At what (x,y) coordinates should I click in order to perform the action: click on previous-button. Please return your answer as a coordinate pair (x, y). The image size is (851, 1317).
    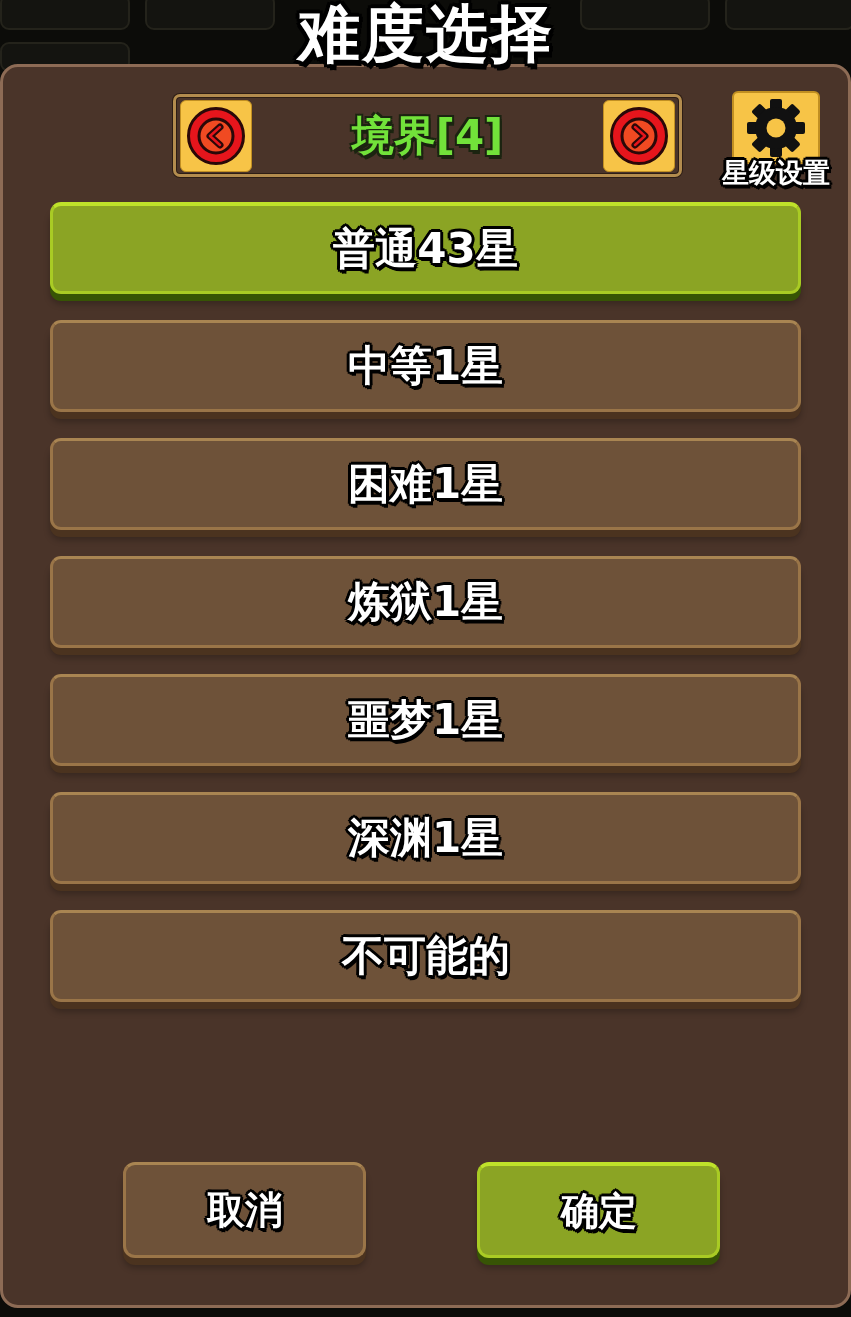
    Looking at the image, I should click on (216, 135).